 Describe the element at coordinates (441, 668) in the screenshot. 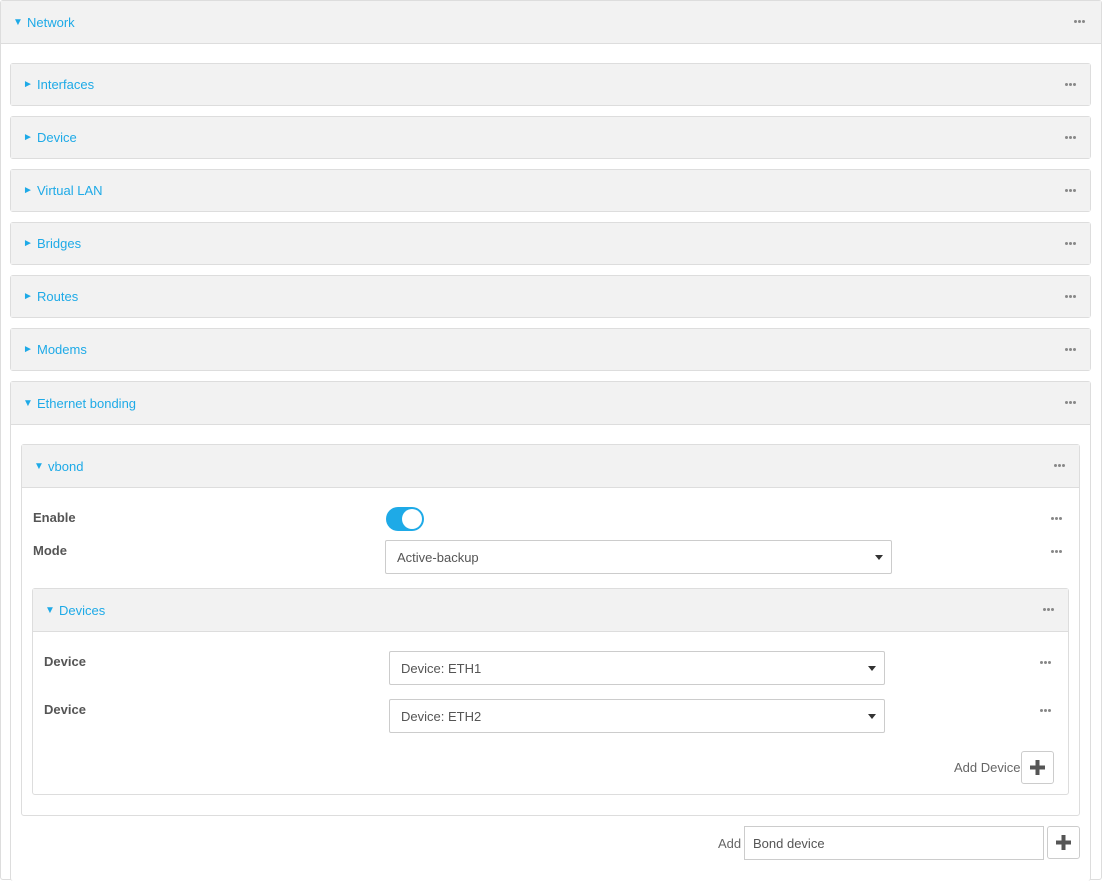

I see `device-select-value: Device: ETH1` at that location.